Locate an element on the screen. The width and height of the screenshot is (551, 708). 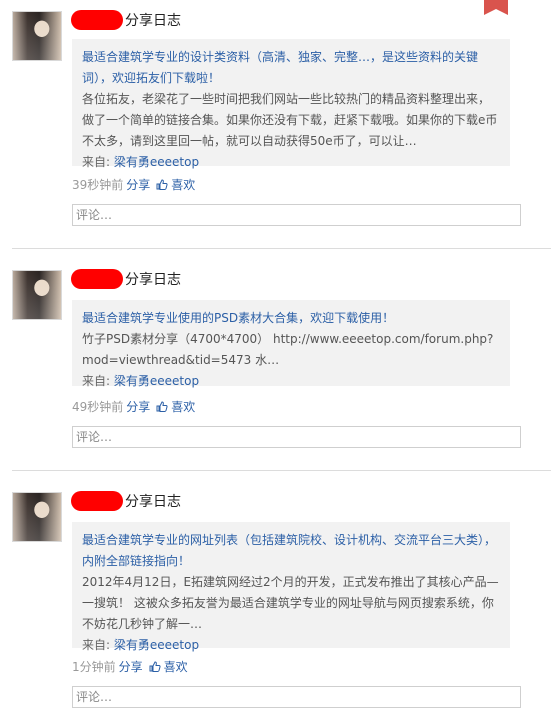
post-time: 39秒钟前 is located at coordinates (98, 185).